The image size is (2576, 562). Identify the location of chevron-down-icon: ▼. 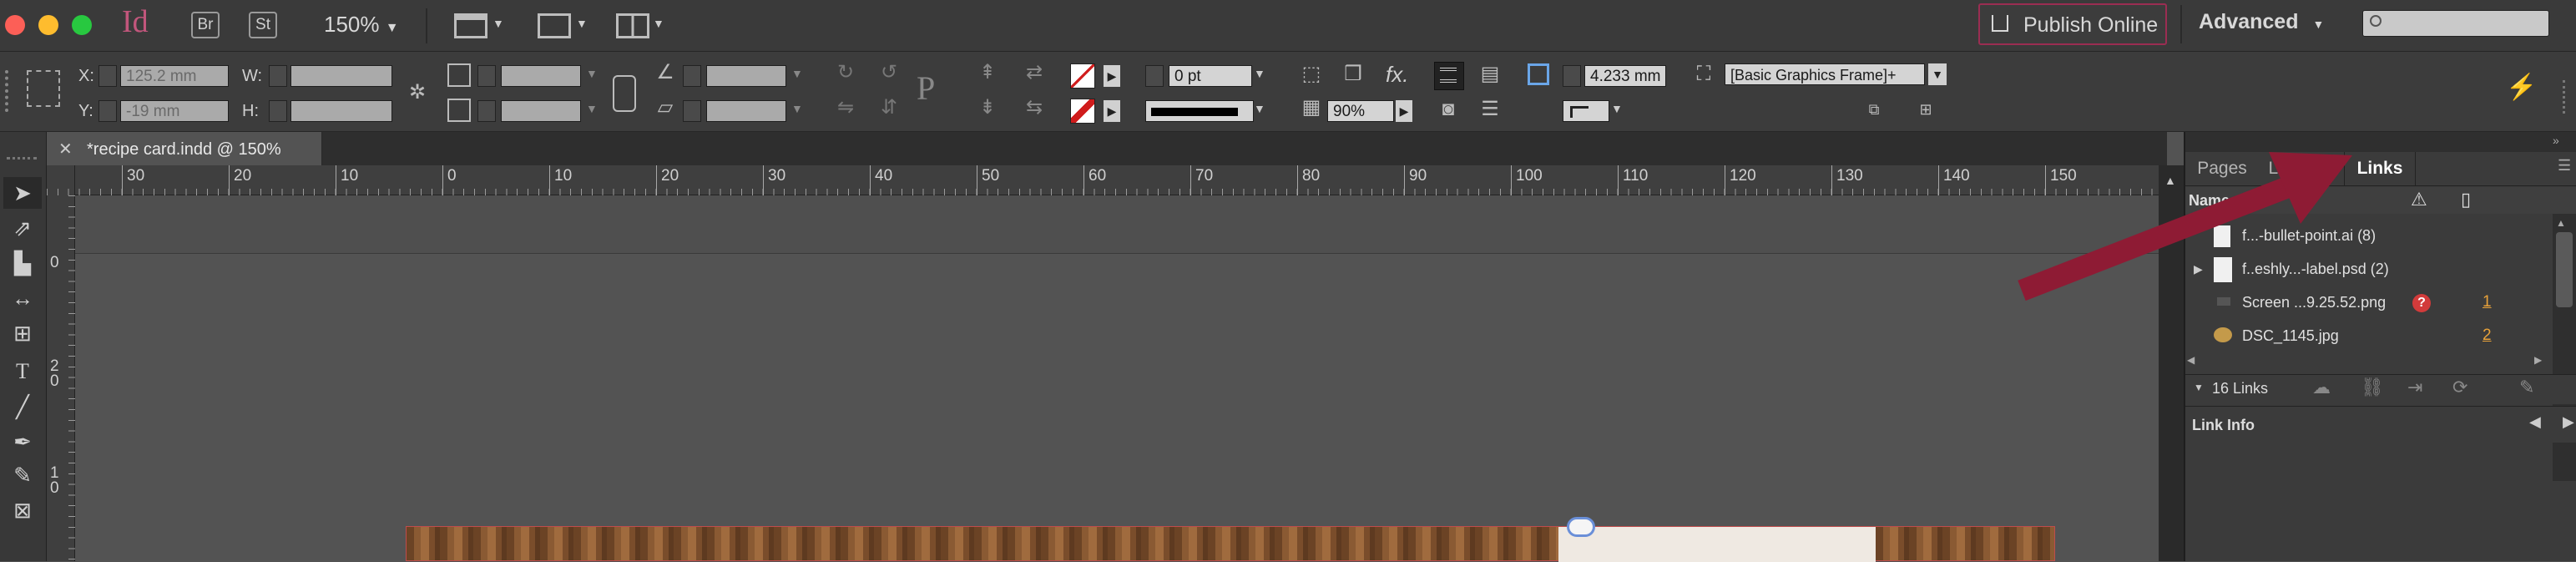
(2199, 387).